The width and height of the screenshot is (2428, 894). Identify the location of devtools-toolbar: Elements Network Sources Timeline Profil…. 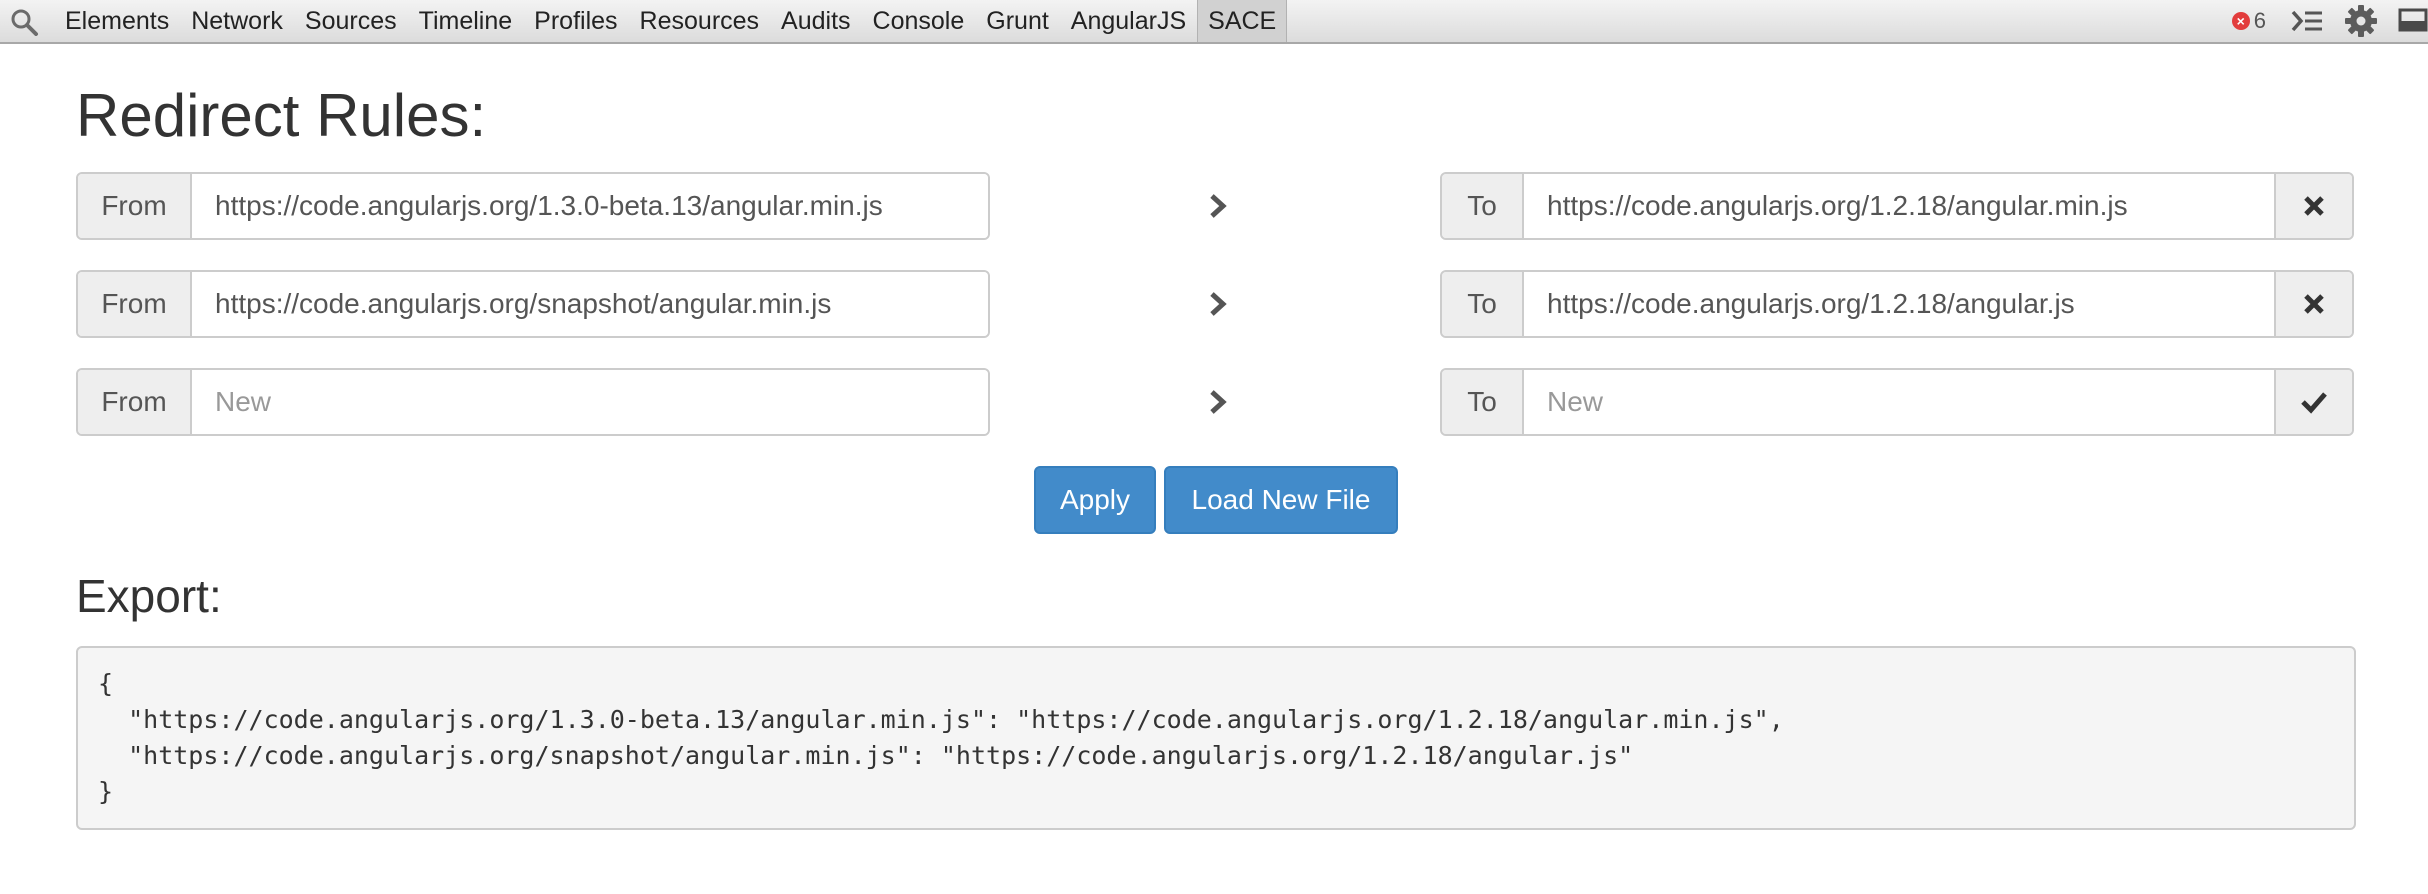
(1214, 22).